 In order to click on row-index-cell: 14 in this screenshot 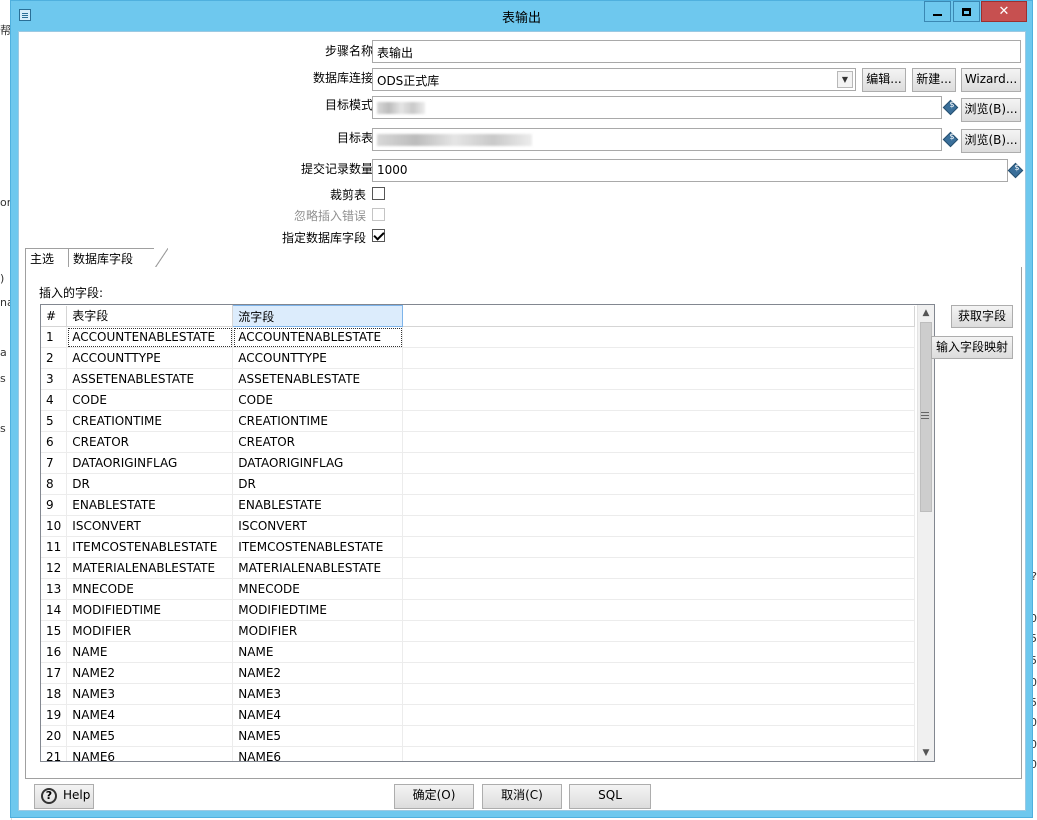, I will do `click(54, 610)`.